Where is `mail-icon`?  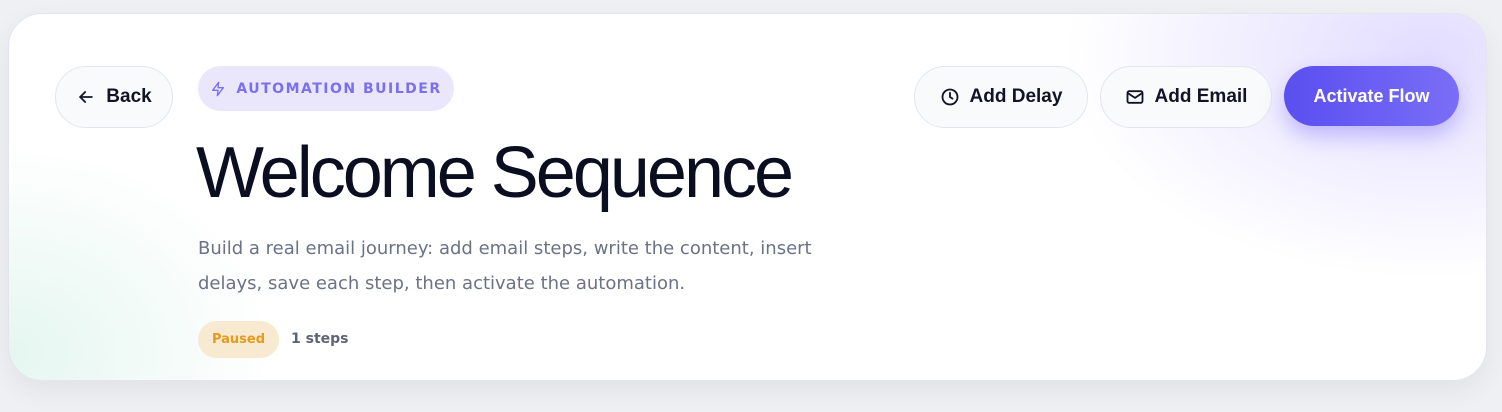
mail-icon is located at coordinates (1135, 97).